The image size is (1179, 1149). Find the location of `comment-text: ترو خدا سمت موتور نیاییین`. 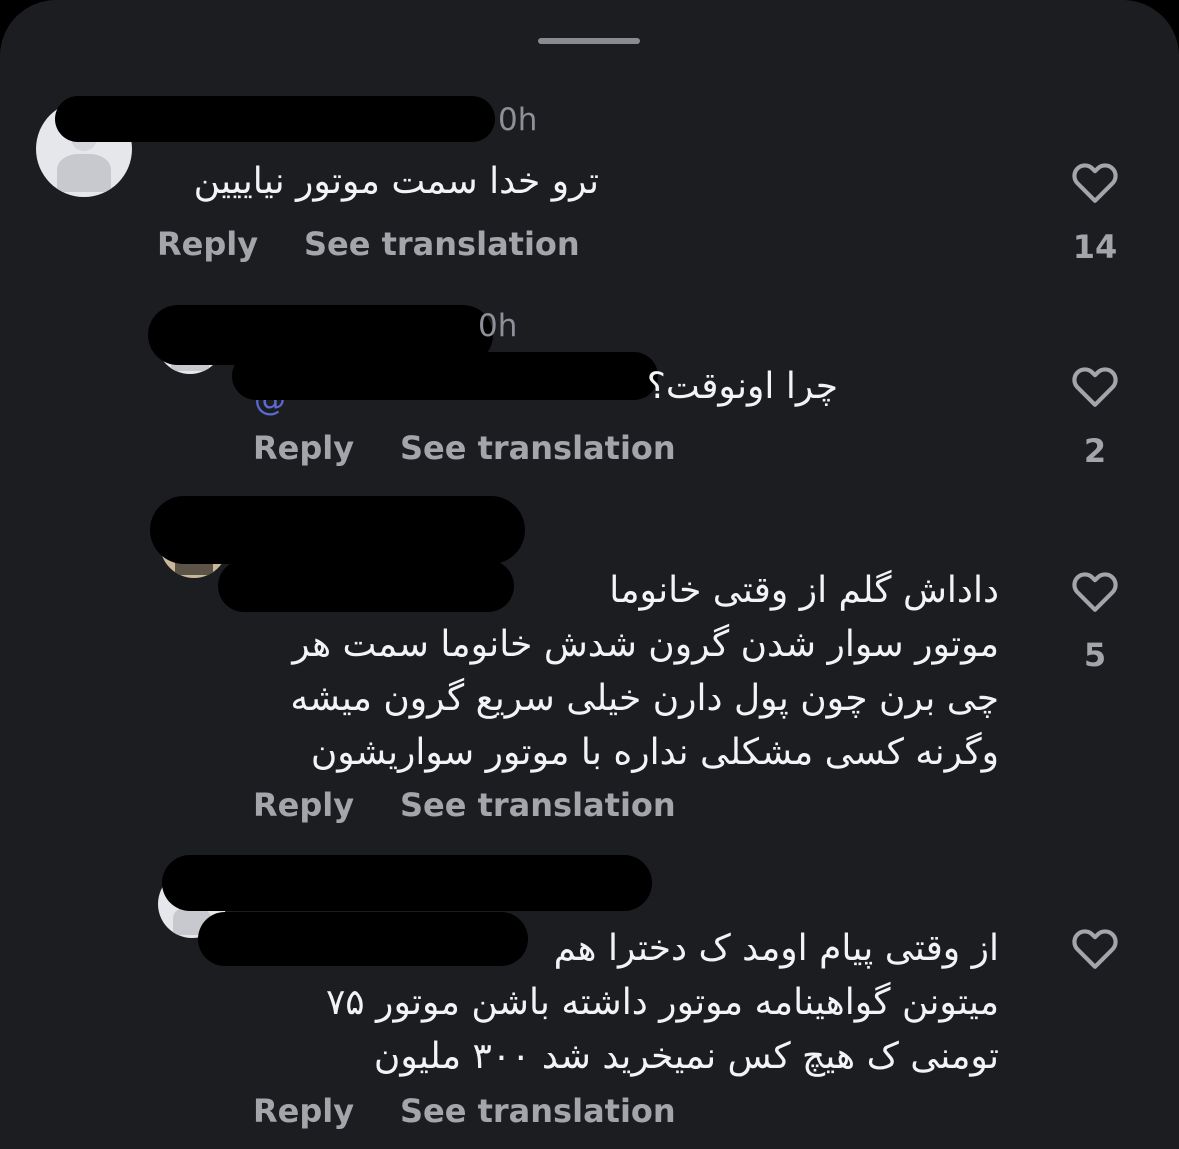

comment-text: ترو خدا سمت موتور نیاییین is located at coordinates (396, 181).